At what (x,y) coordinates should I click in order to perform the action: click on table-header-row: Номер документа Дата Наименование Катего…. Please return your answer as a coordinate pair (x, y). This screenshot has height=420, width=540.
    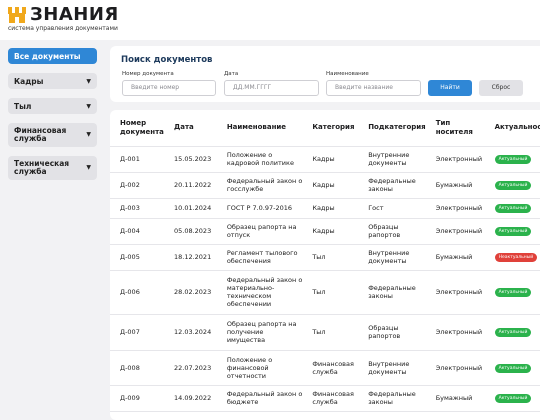
    Looking at the image, I should click on (325, 128).